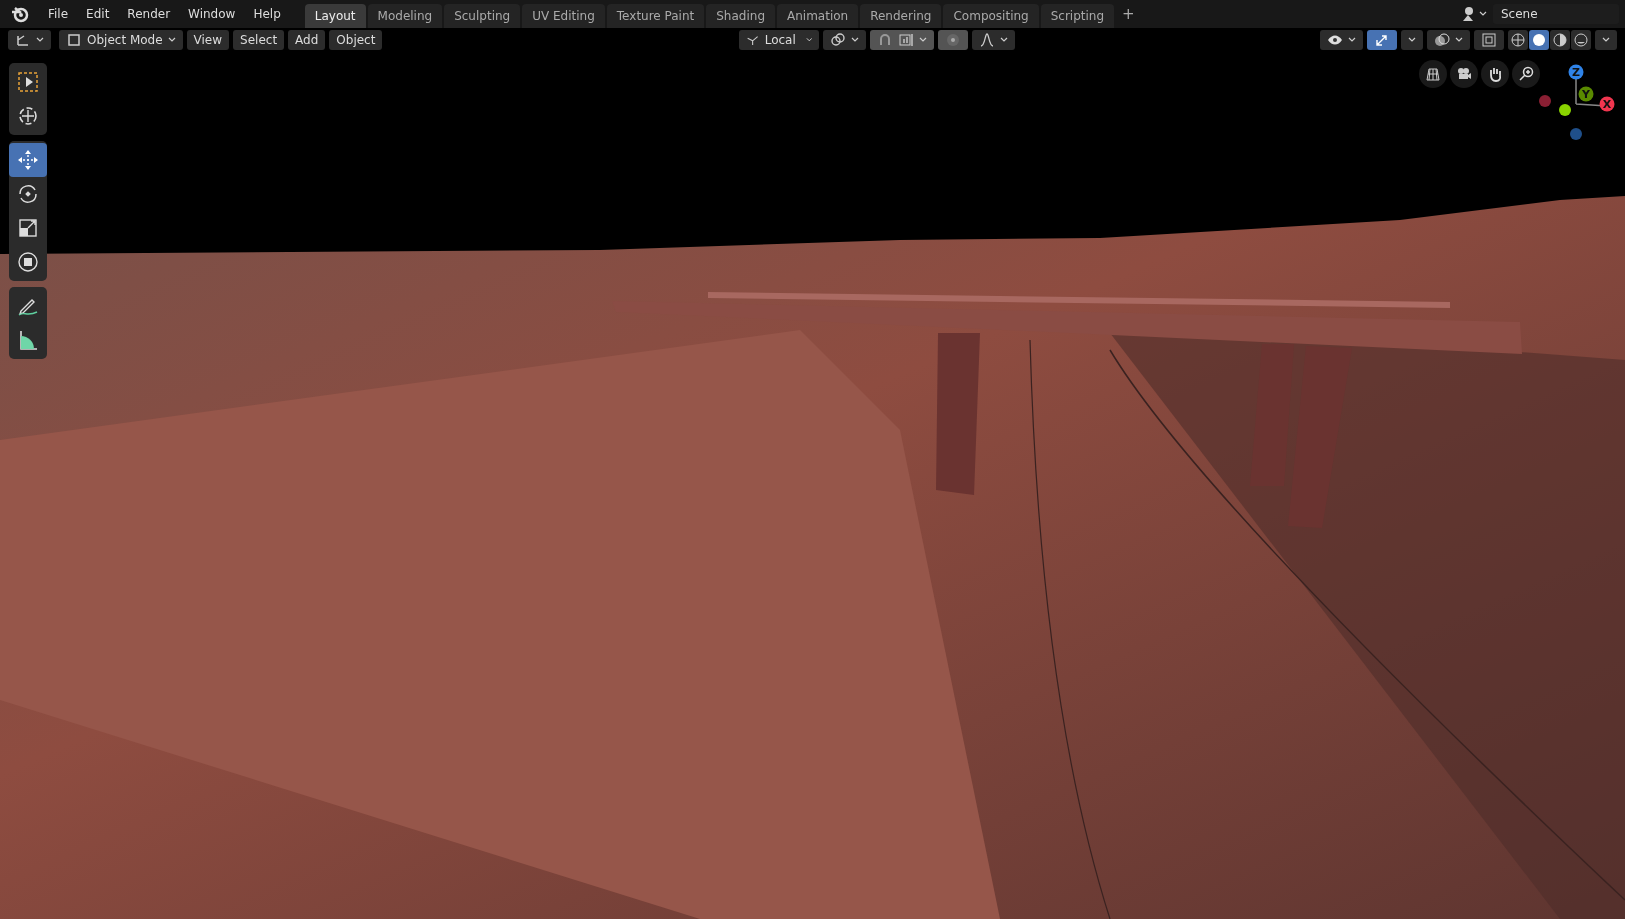 Image resolution: width=1625 pixels, height=919 pixels. Describe the element at coordinates (259, 40) in the screenshot. I see `header-menu: Select` at that location.